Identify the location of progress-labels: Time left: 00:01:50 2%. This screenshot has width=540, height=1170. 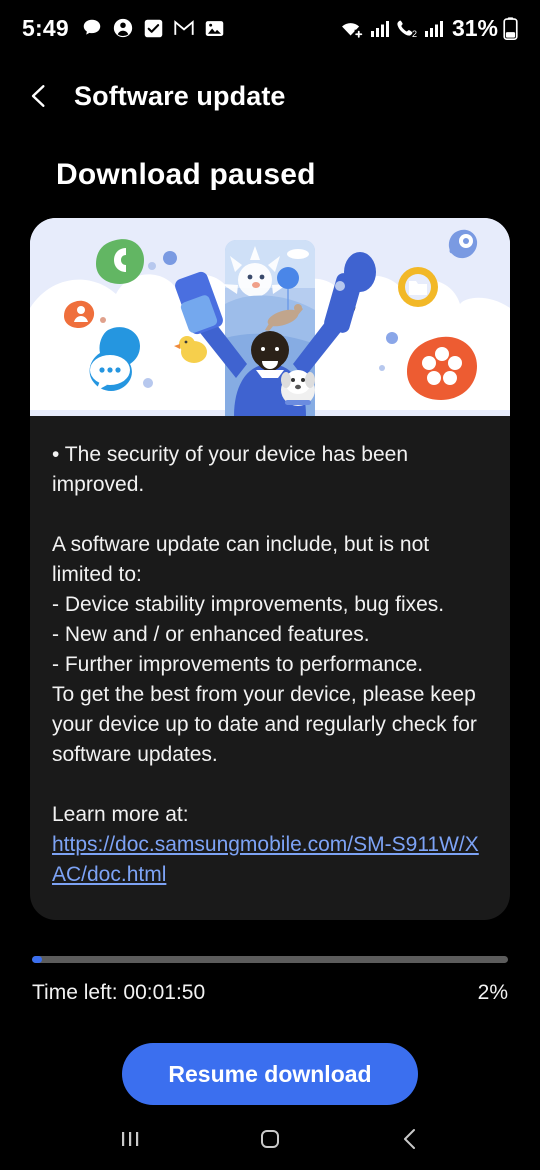
(270, 993).